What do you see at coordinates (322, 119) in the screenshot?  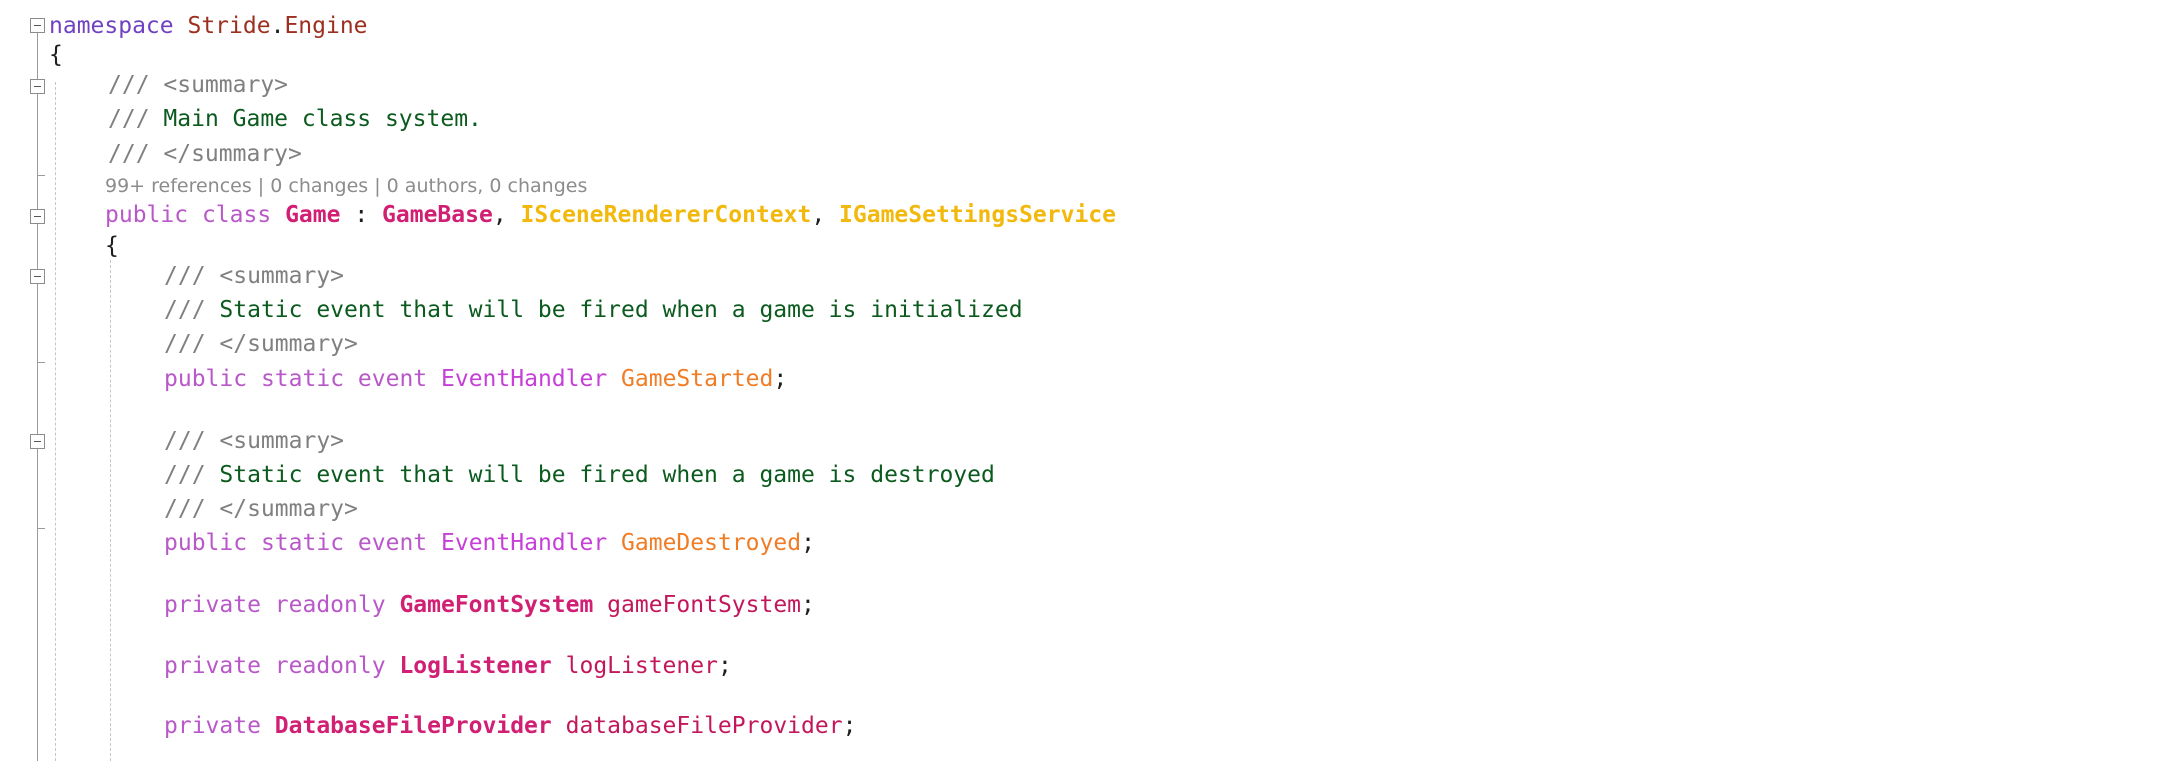 I see `doc-text: Main Game class system.` at bounding box center [322, 119].